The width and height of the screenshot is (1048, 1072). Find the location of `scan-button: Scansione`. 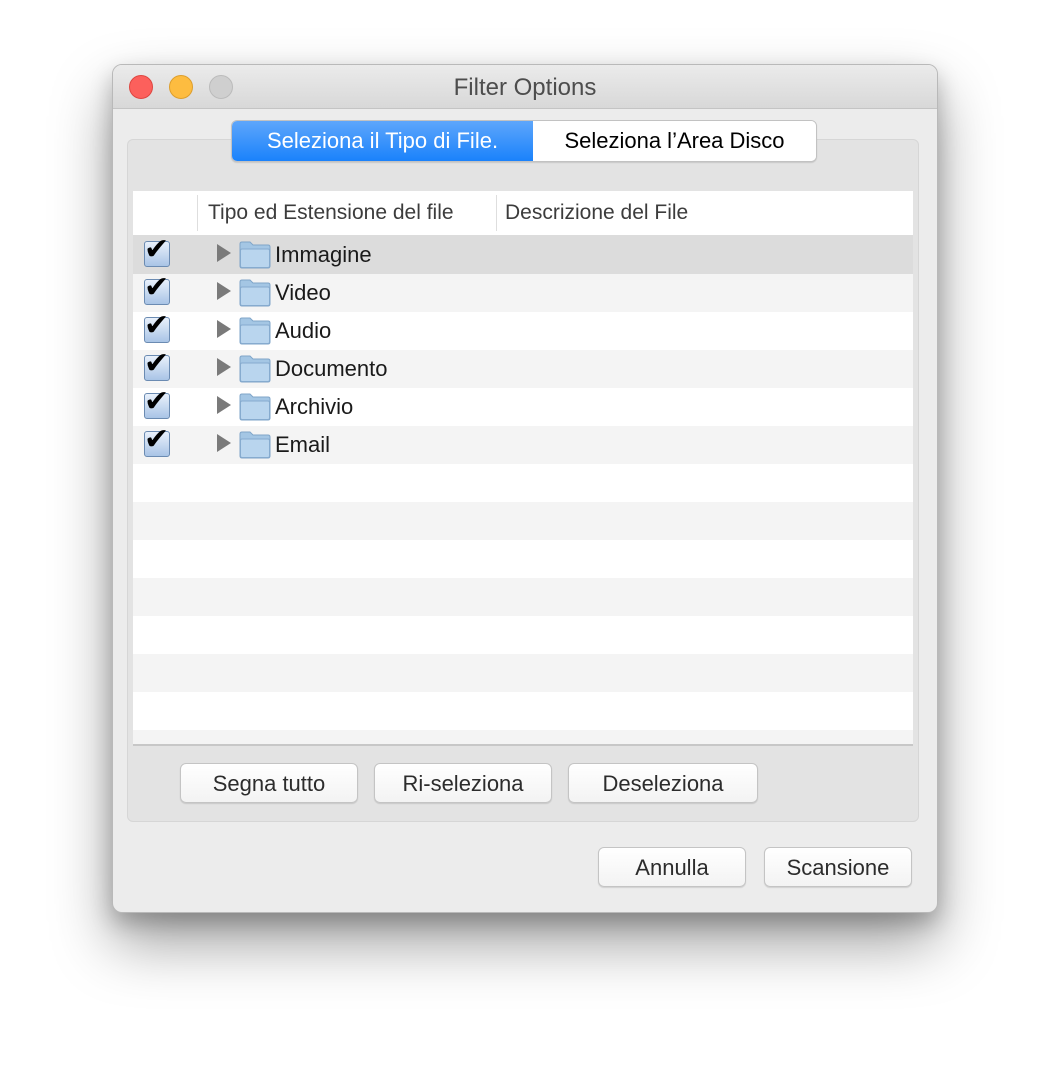

scan-button: Scansione is located at coordinates (838, 867).